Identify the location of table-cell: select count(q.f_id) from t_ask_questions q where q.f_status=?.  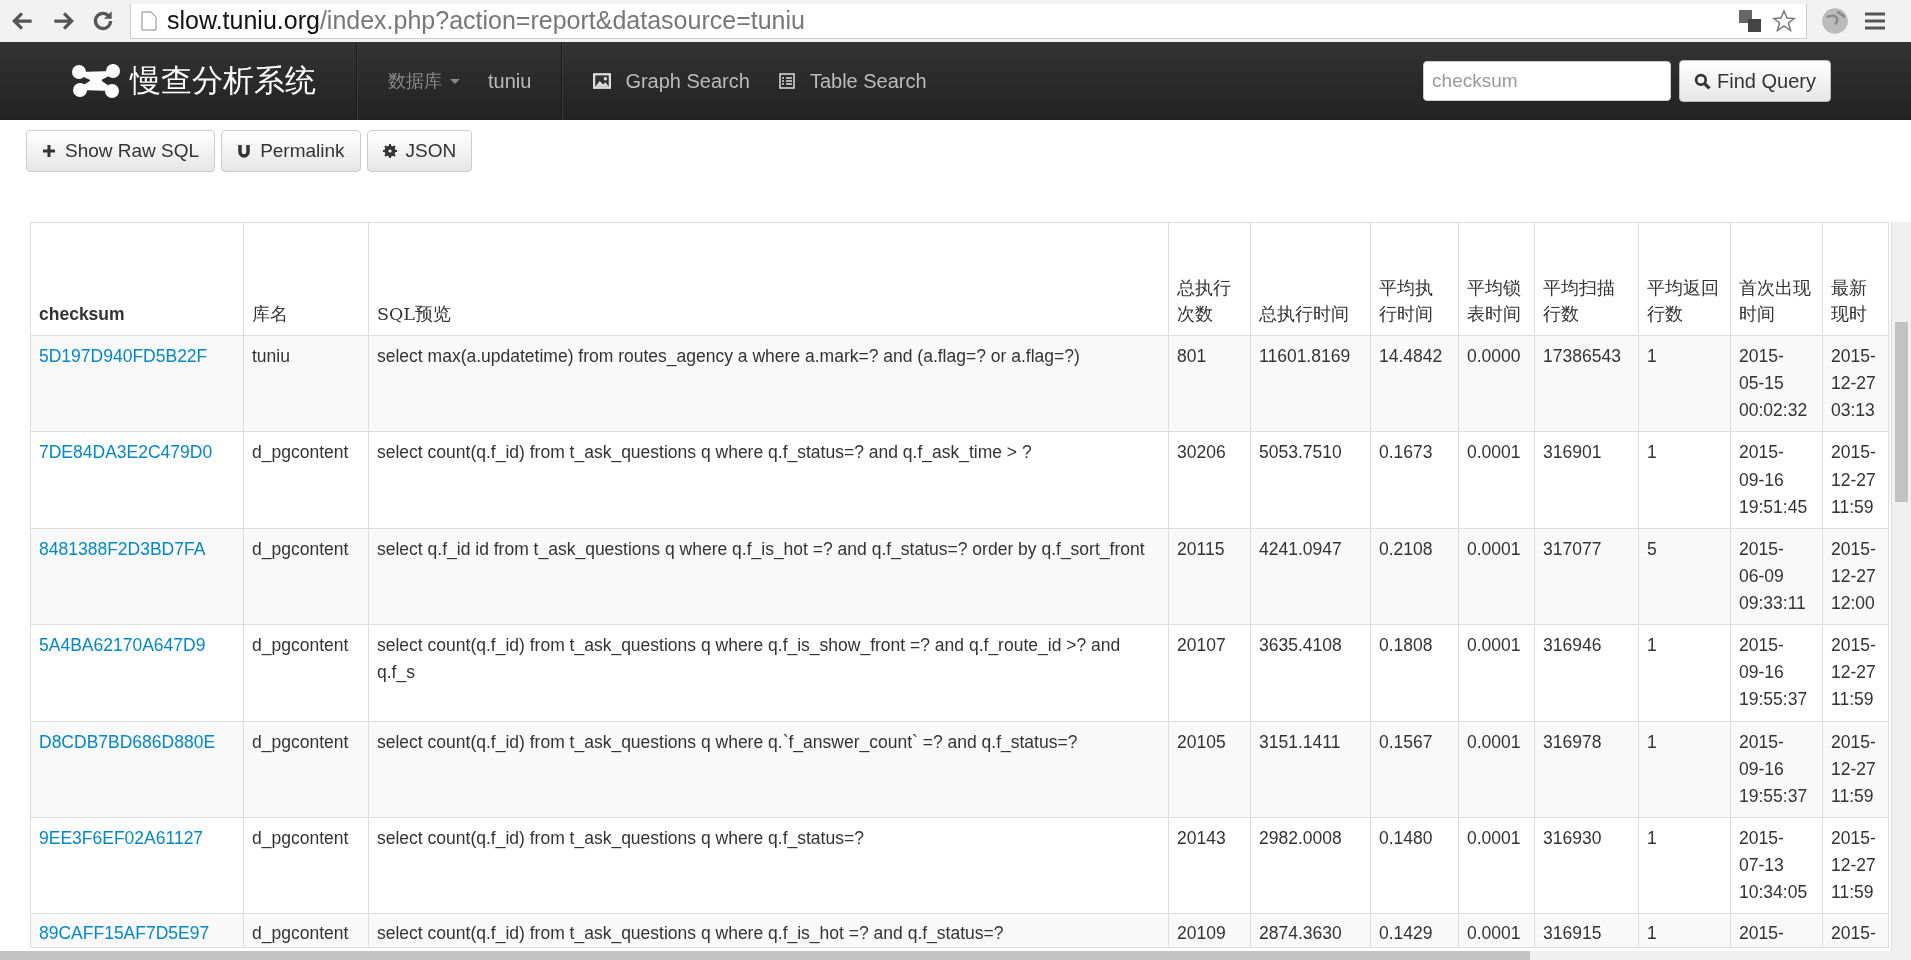
(768, 865).